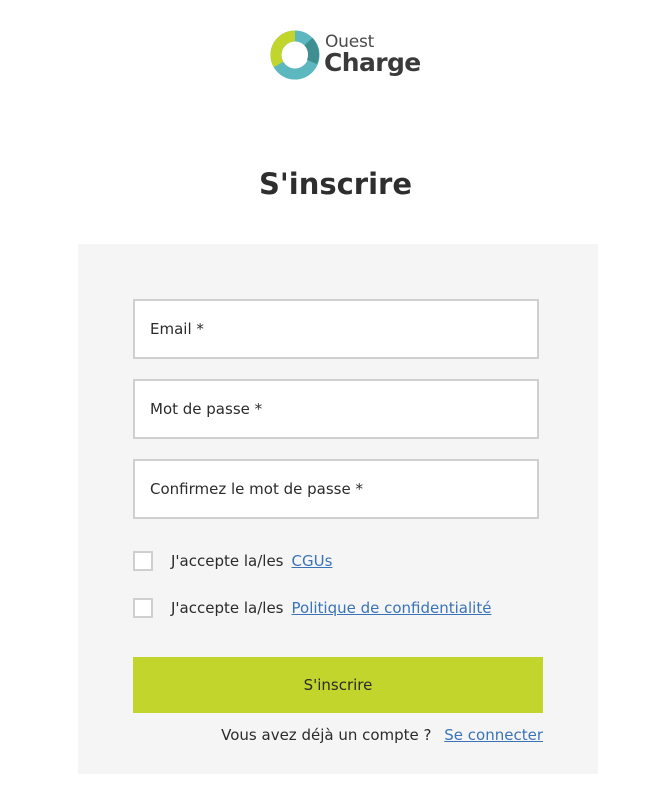 The width and height of the screenshot is (671, 791). I want to click on cgu-row: J'accepte la/les CGUs, so click(232, 561).